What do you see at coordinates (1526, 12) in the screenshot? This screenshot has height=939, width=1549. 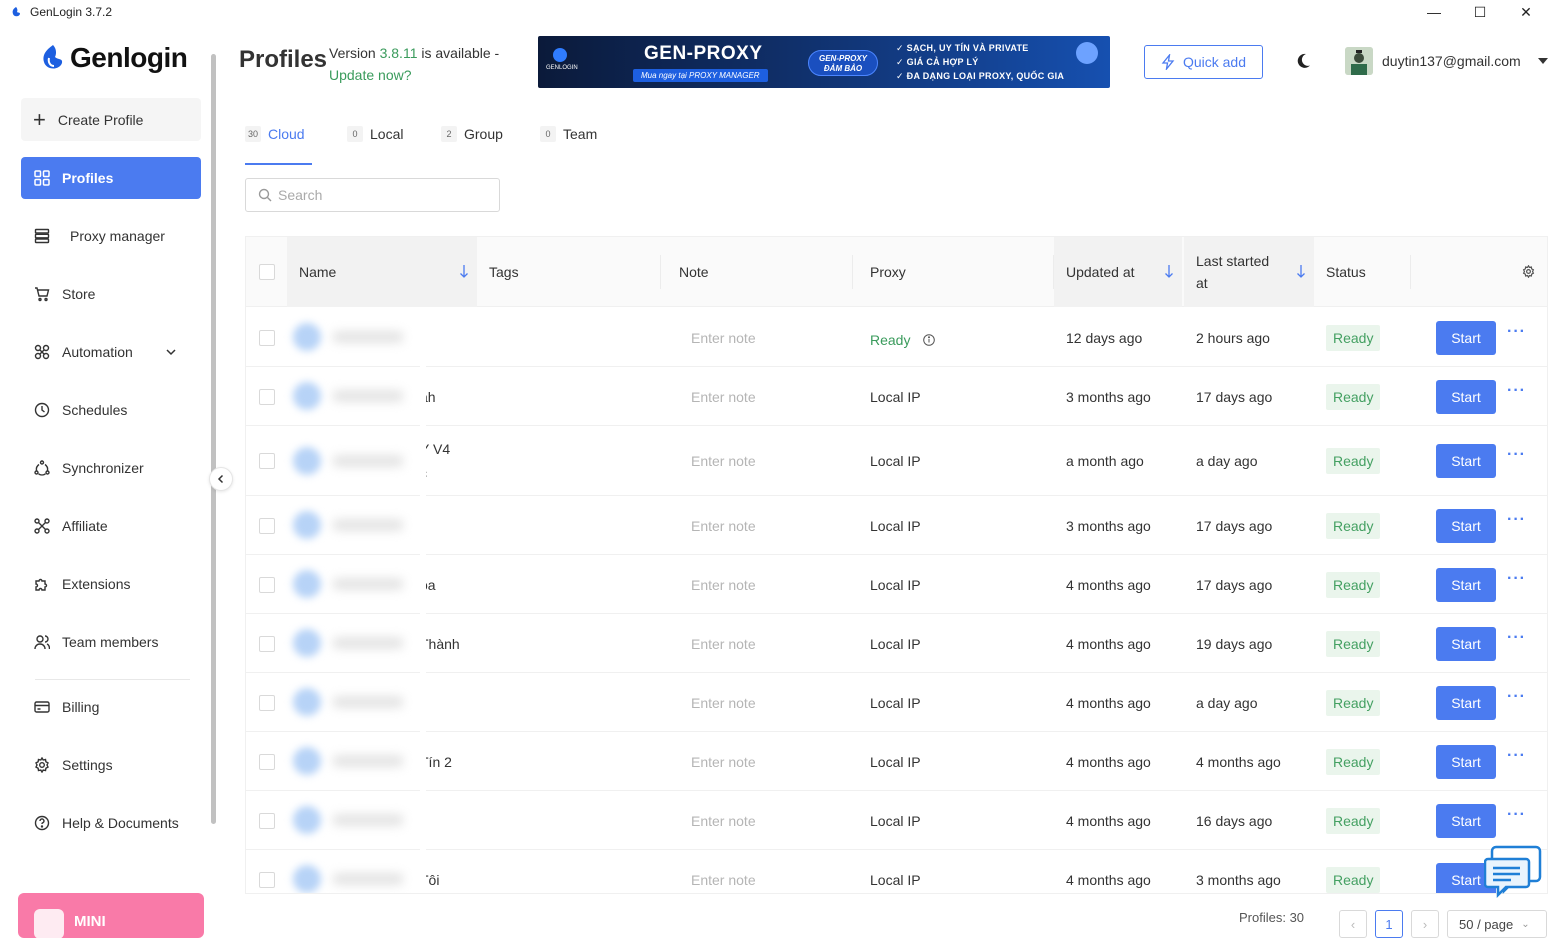 I see `close-button: ✕` at bounding box center [1526, 12].